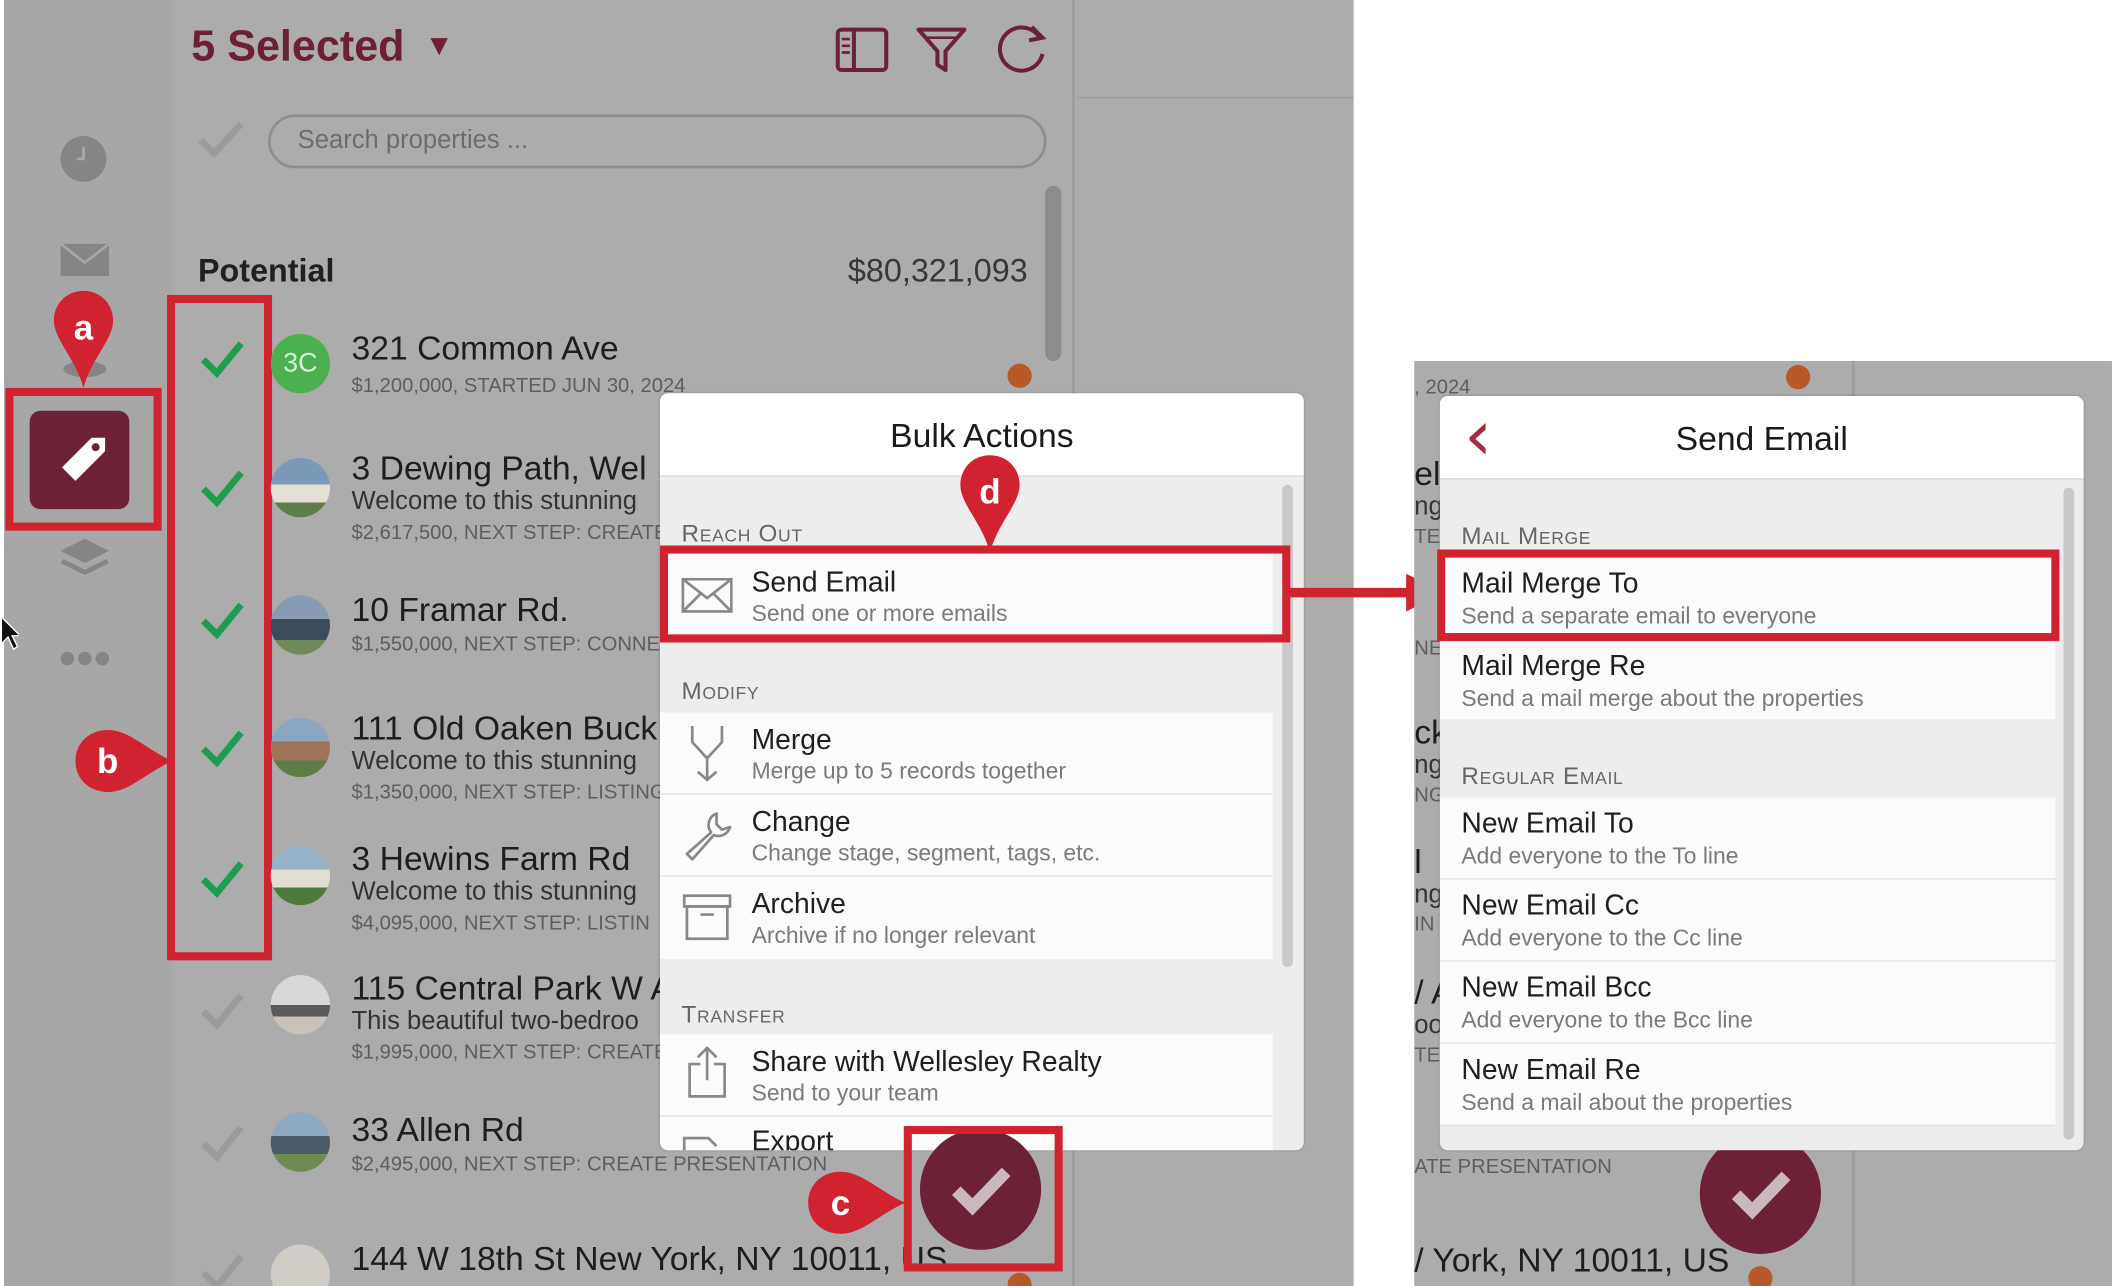 Image resolution: width=2112 pixels, height=1286 pixels. Describe the element at coordinates (322, 47) in the screenshot. I see `selected-count-dropdown: 5 Selected ▼` at that location.